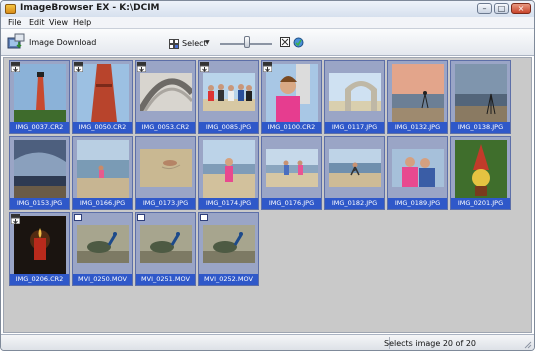 This screenshot has height=351, width=535. I want to click on thumbnail-item: MVI_0251.MOV, so click(165, 249).